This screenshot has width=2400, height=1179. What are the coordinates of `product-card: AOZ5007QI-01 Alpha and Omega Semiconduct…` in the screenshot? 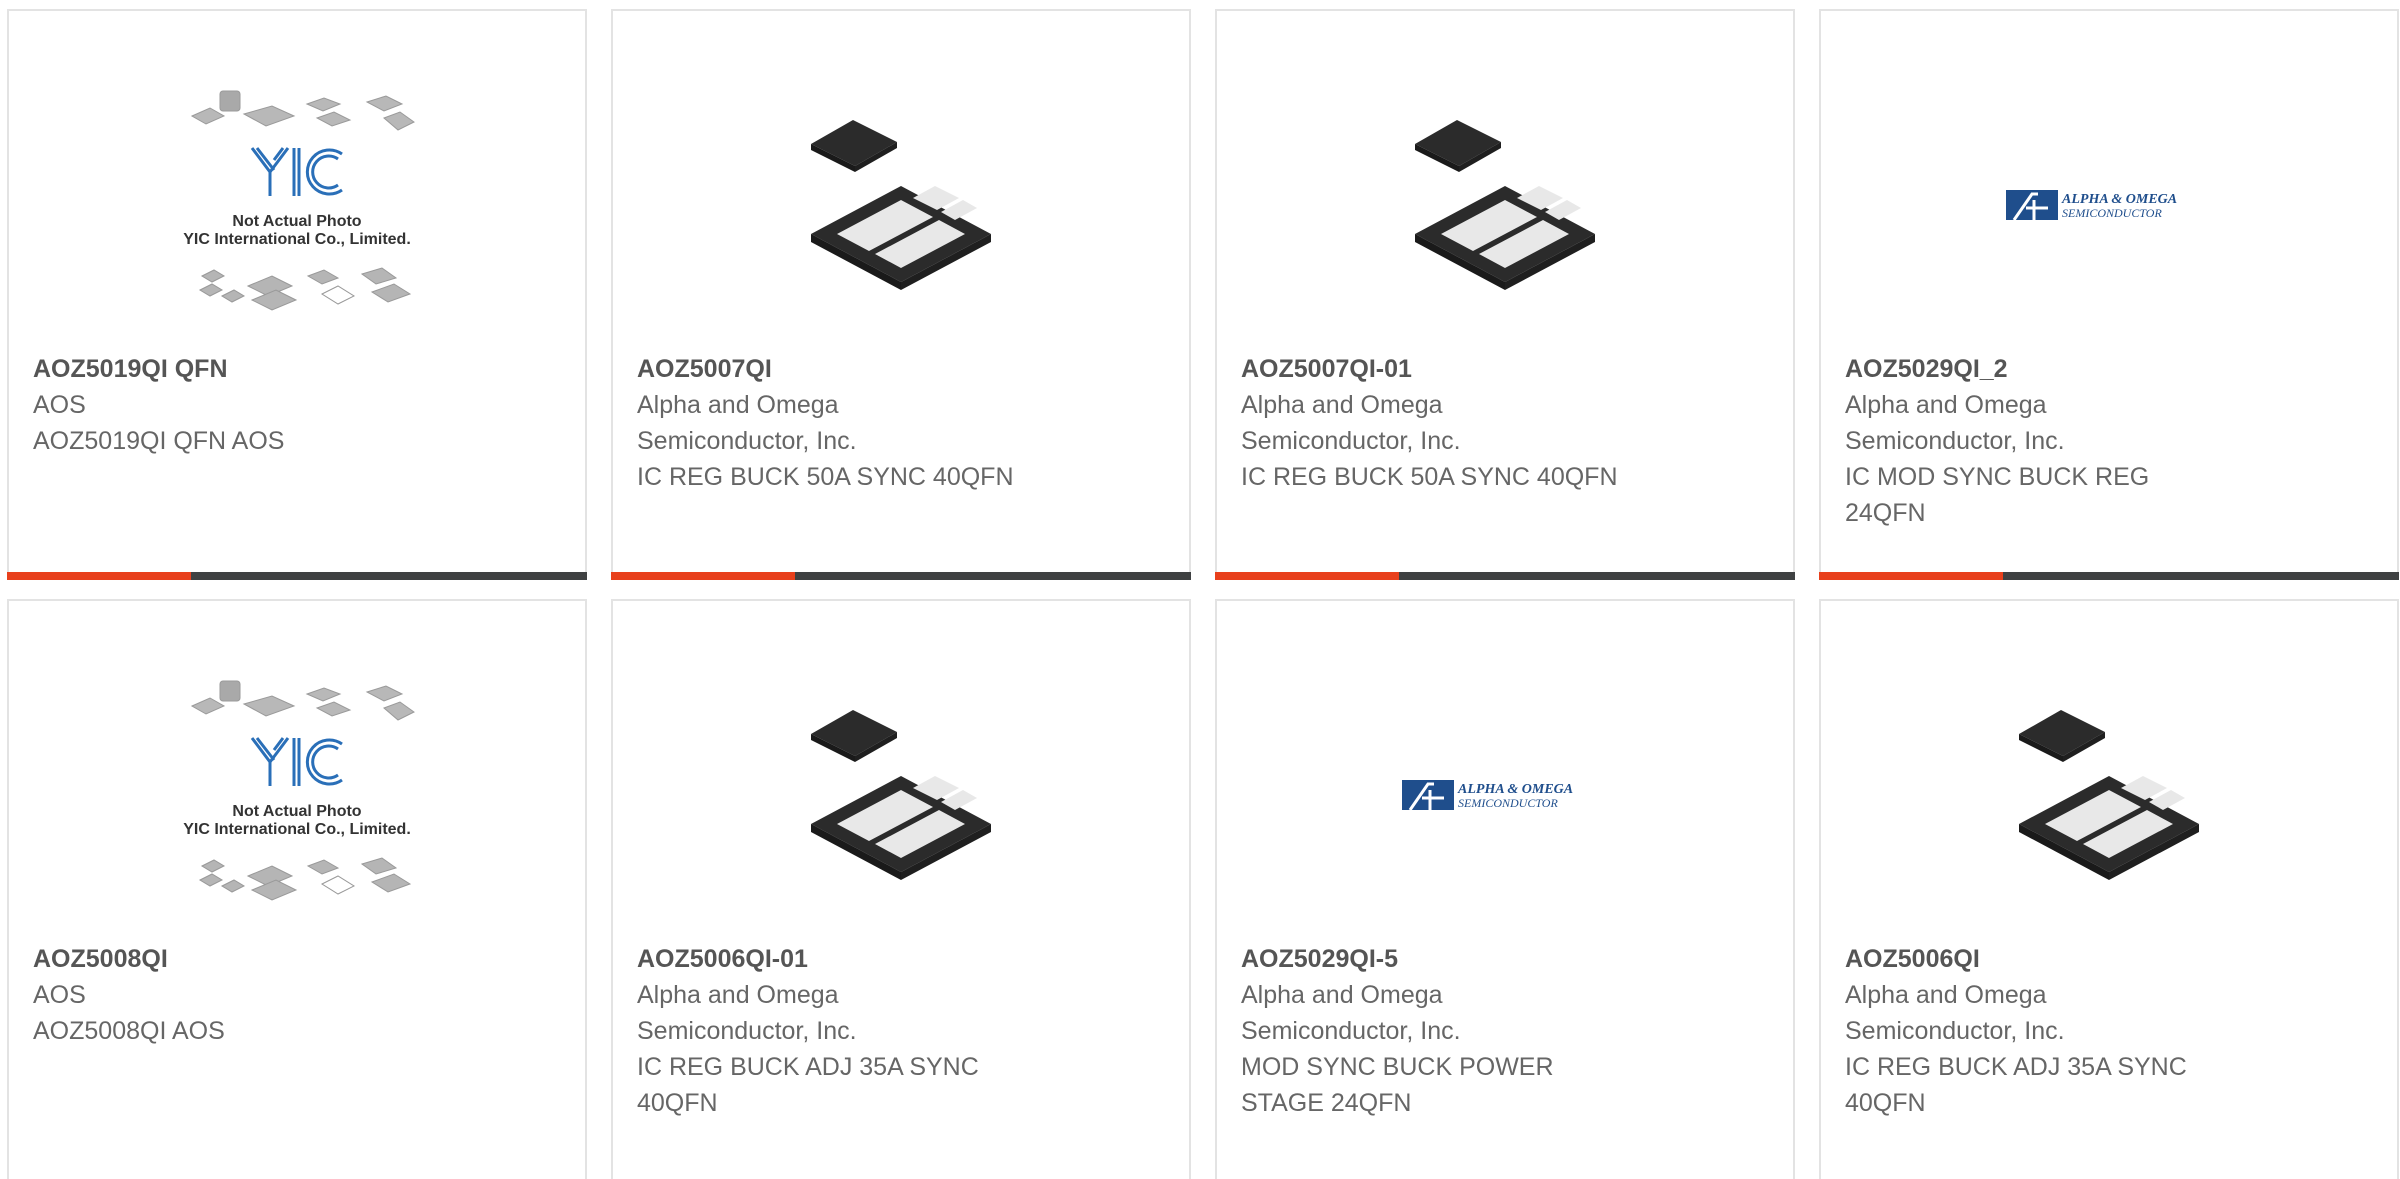 It's located at (1505, 294).